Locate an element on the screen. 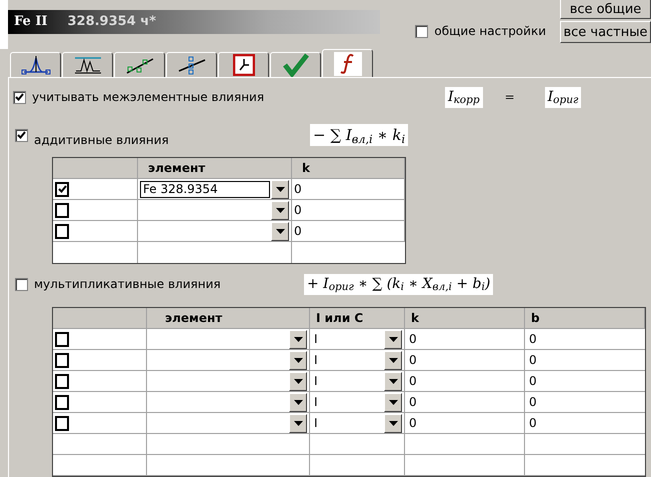 This screenshot has width=651, height=477. element-field: Fe 328.9354 is located at coordinates (205, 189).